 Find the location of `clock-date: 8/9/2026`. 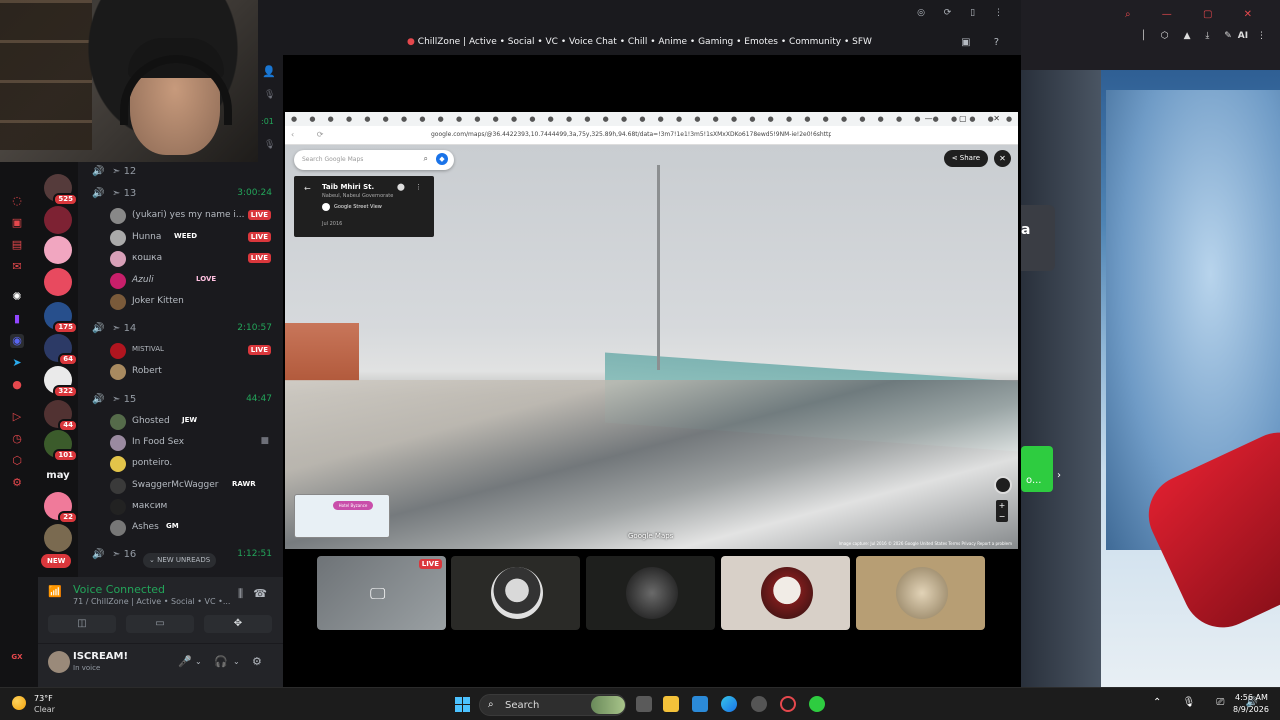

clock-date: 8/9/2026 is located at coordinates (1251, 709).